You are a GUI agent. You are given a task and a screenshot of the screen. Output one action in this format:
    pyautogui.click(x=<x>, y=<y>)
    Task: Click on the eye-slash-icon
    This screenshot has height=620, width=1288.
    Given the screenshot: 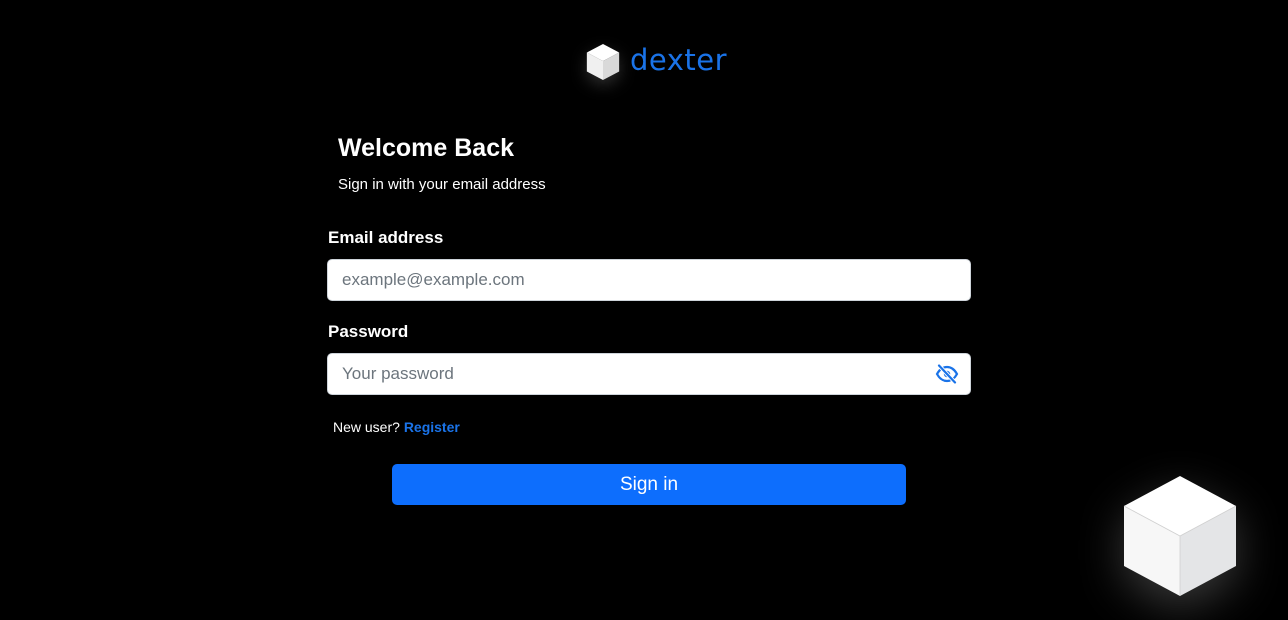 What is the action you would take?
    pyautogui.click(x=947, y=374)
    